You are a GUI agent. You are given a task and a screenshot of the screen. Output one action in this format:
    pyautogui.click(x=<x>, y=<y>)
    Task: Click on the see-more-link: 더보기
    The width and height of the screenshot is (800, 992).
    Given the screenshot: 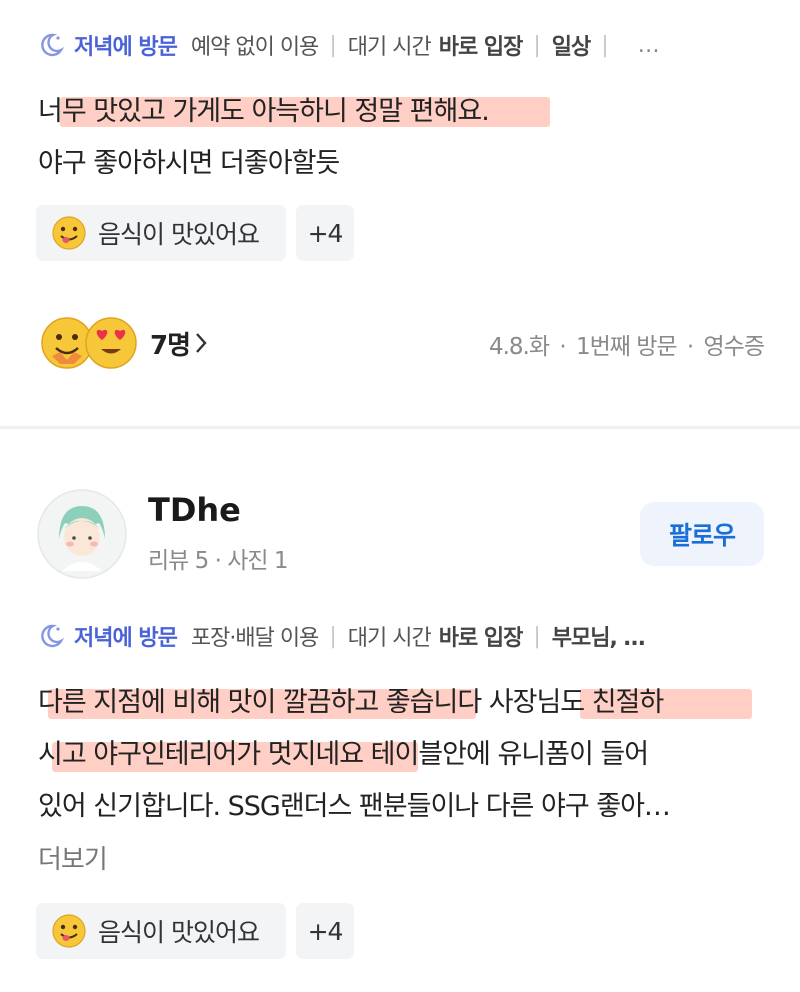 What is the action you would take?
    pyautogui.click(x=73, y=857)
    